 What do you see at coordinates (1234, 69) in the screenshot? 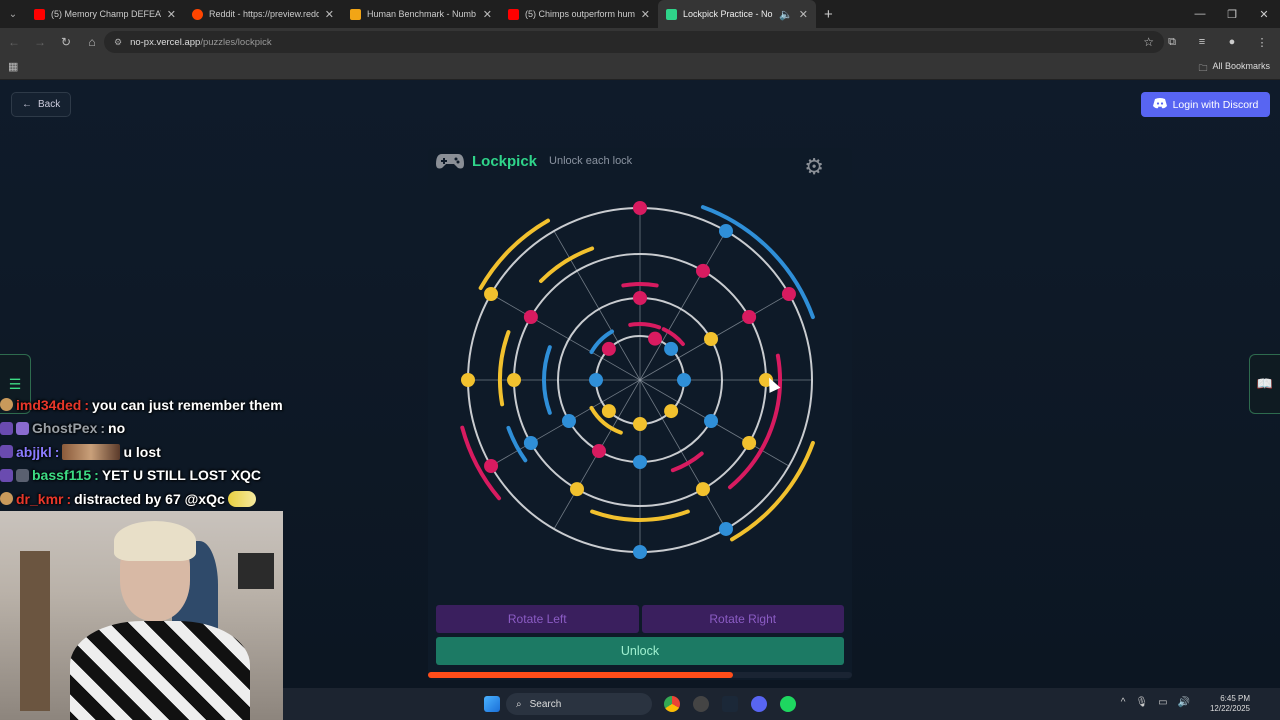
I see `all-bookmarks-button: 🗀 All Bookmarks` at bounding box center [1234, 69].